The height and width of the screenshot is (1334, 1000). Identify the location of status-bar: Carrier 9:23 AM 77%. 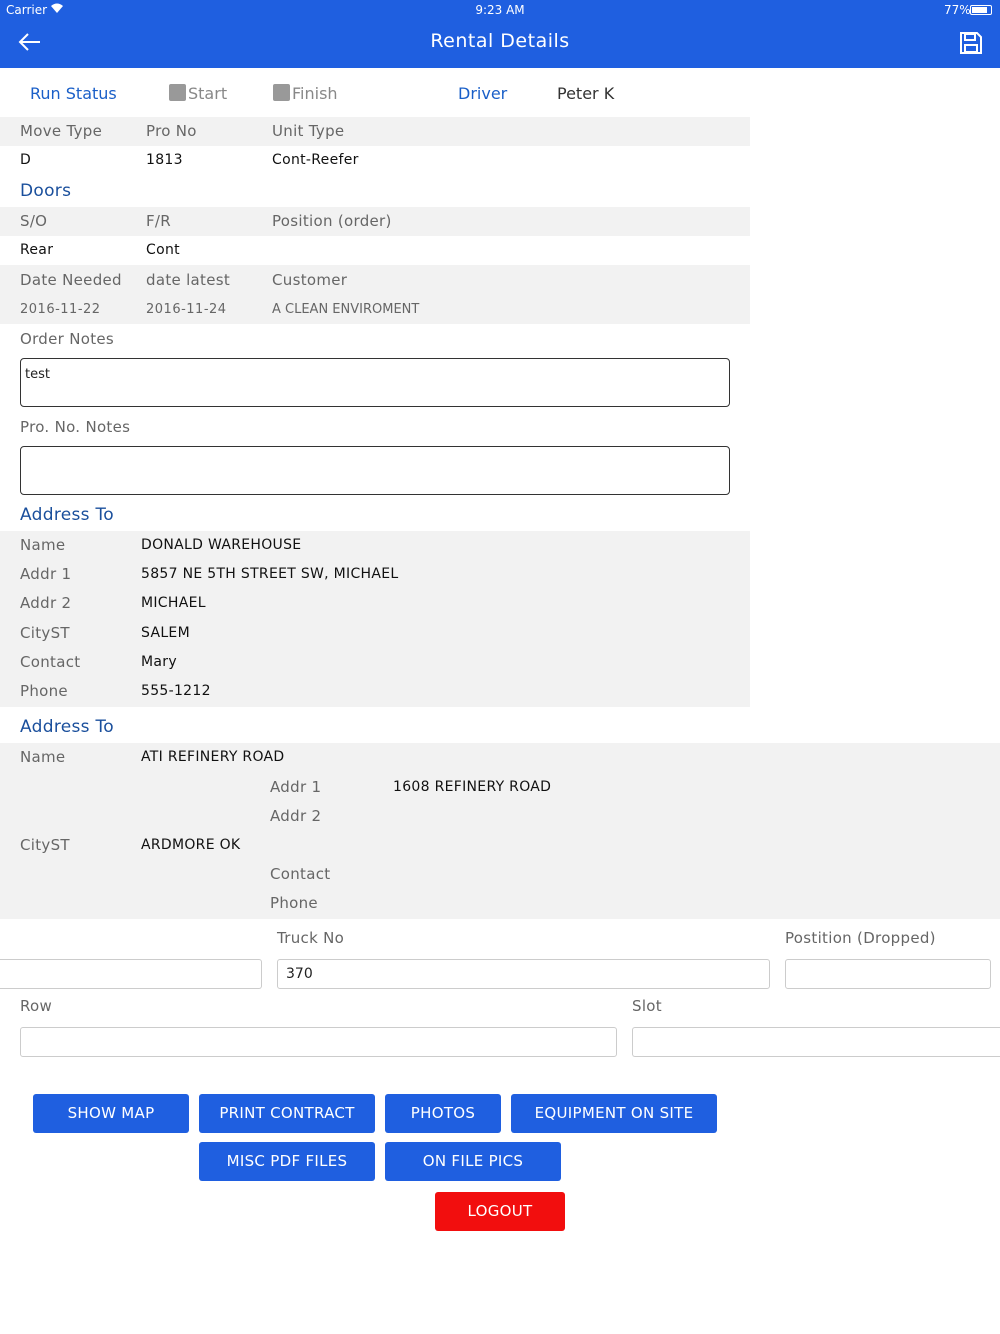
(500, 10).